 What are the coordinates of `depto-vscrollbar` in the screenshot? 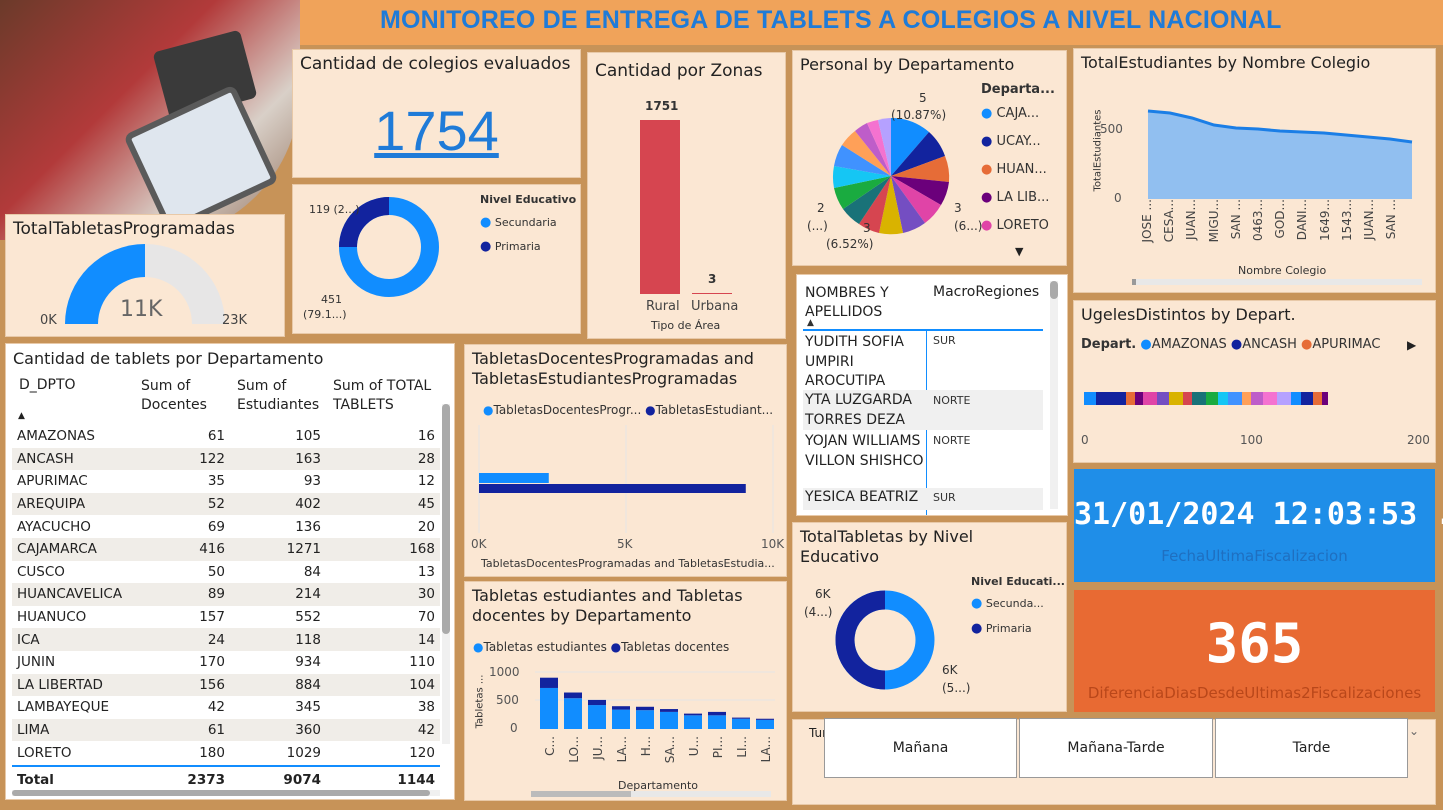 It's located at (446, 574).